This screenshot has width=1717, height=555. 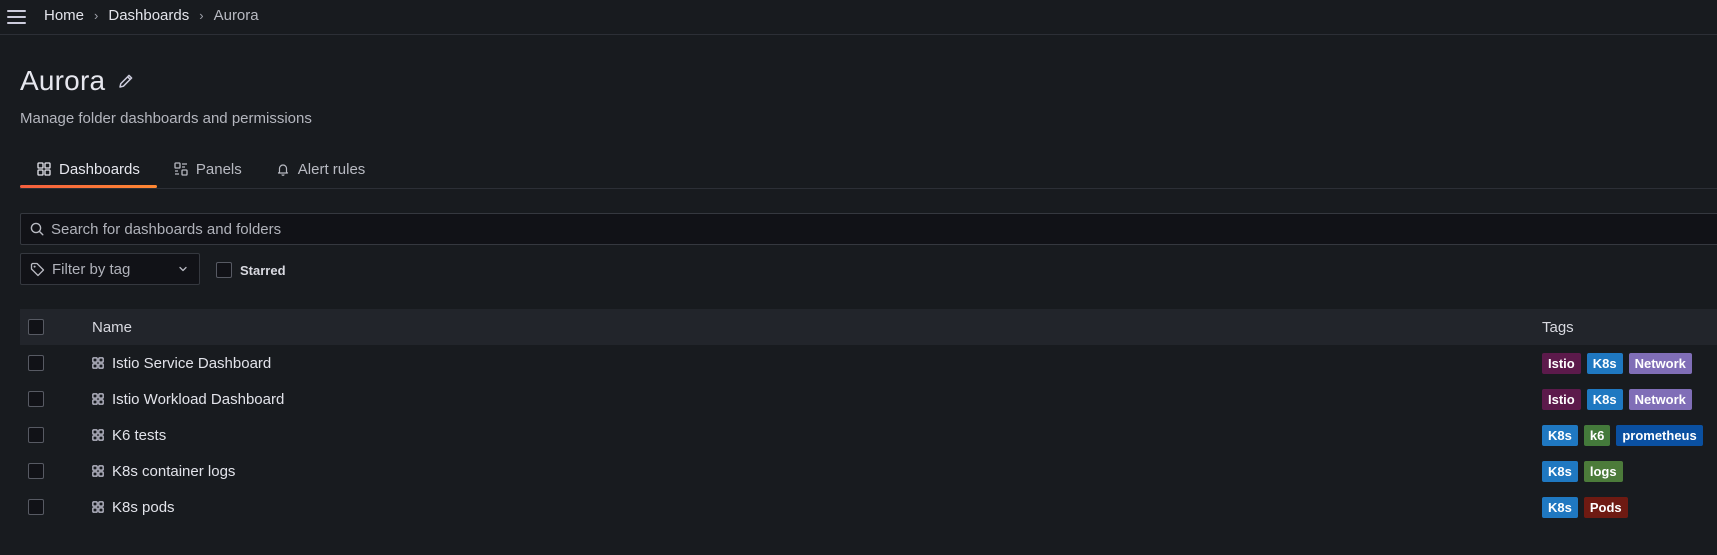 I want to click on dashboard-link: K8s container logs, so click(x=163, y=471).